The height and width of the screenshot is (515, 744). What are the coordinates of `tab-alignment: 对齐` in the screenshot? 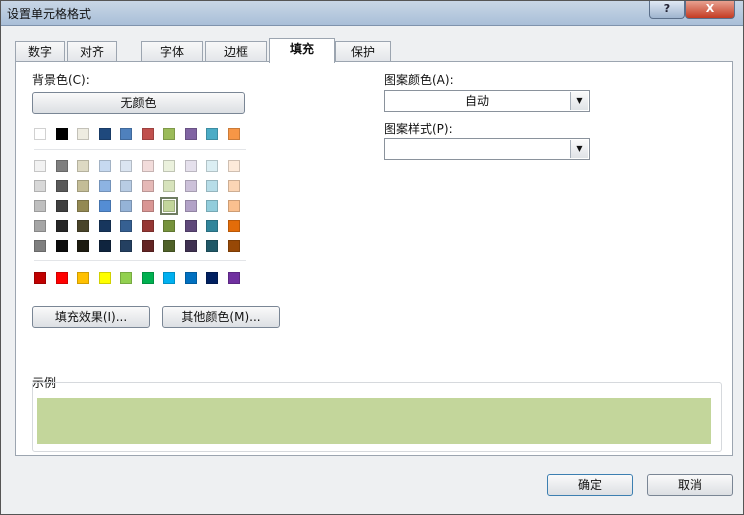 It's located at (92, 51).